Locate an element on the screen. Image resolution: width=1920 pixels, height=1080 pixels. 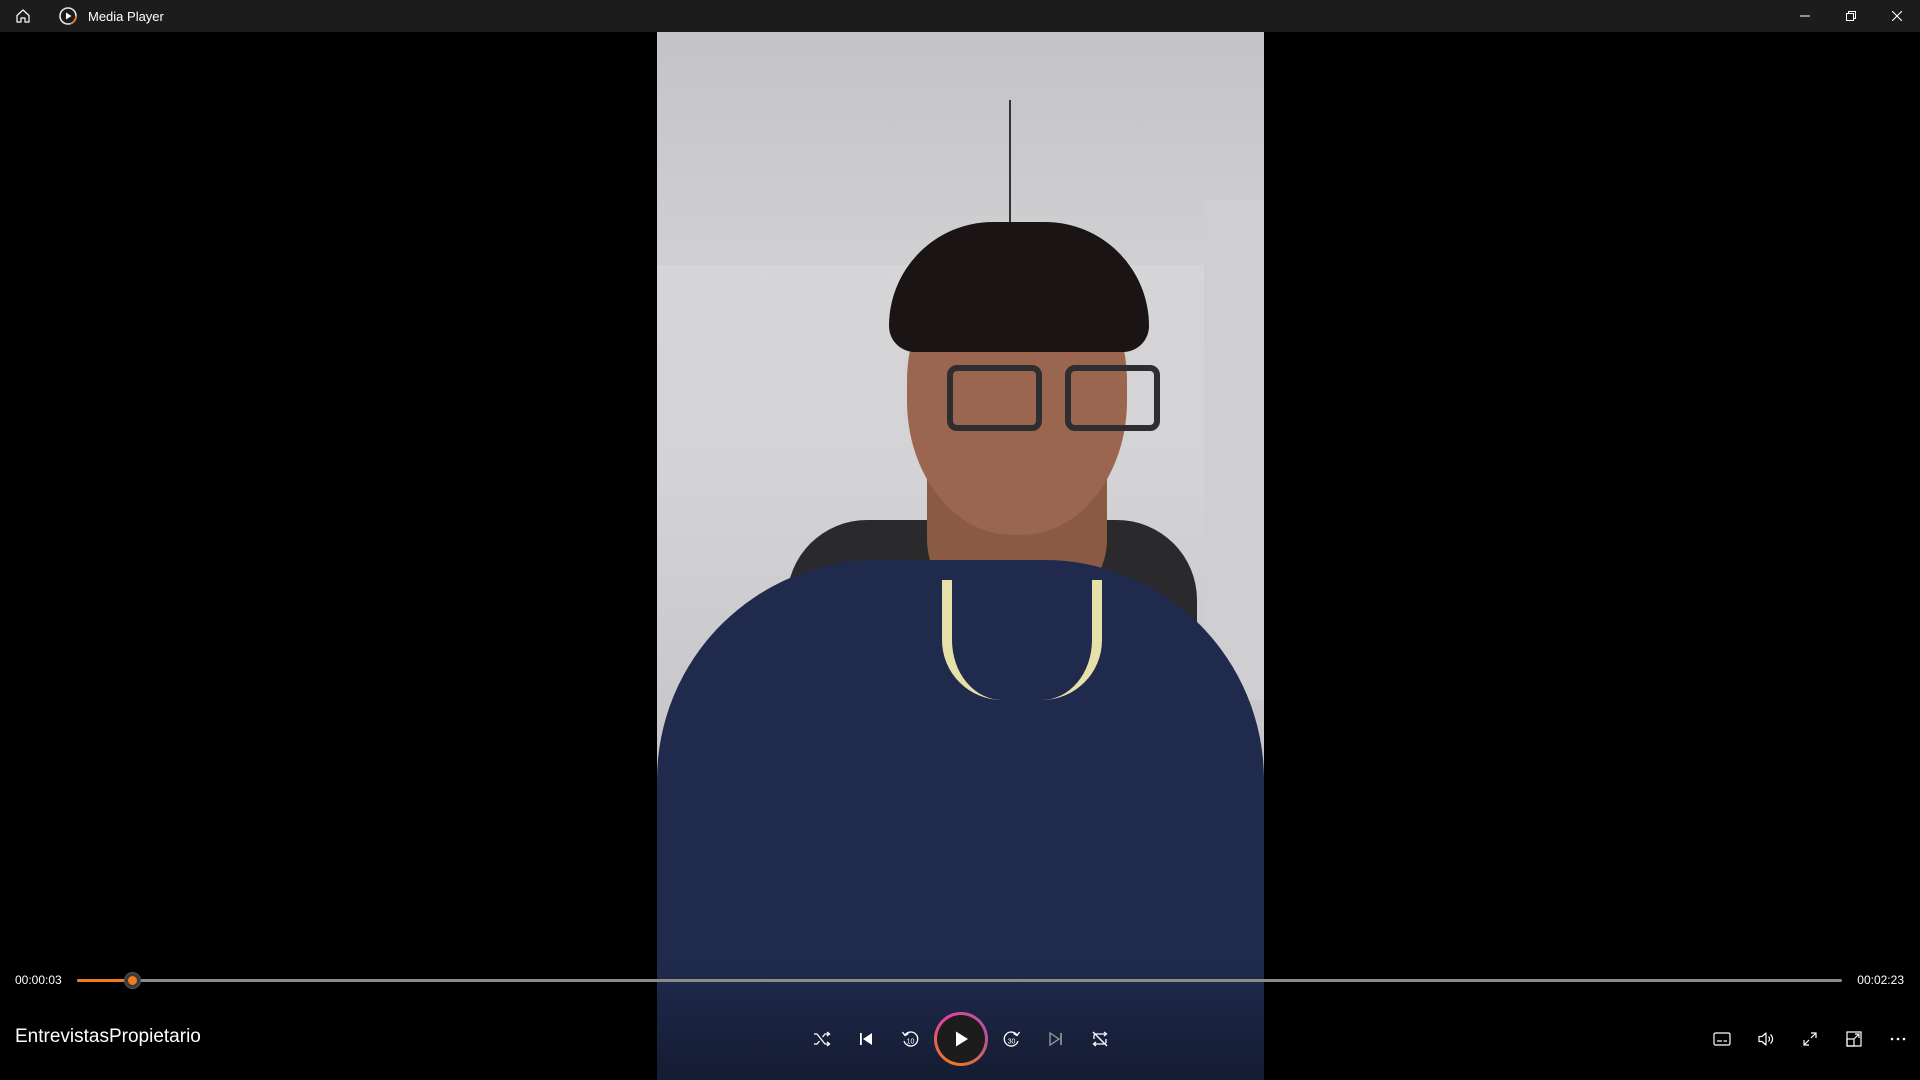
forward-30-icon: 30 is located at coordinates (1012, 1039).